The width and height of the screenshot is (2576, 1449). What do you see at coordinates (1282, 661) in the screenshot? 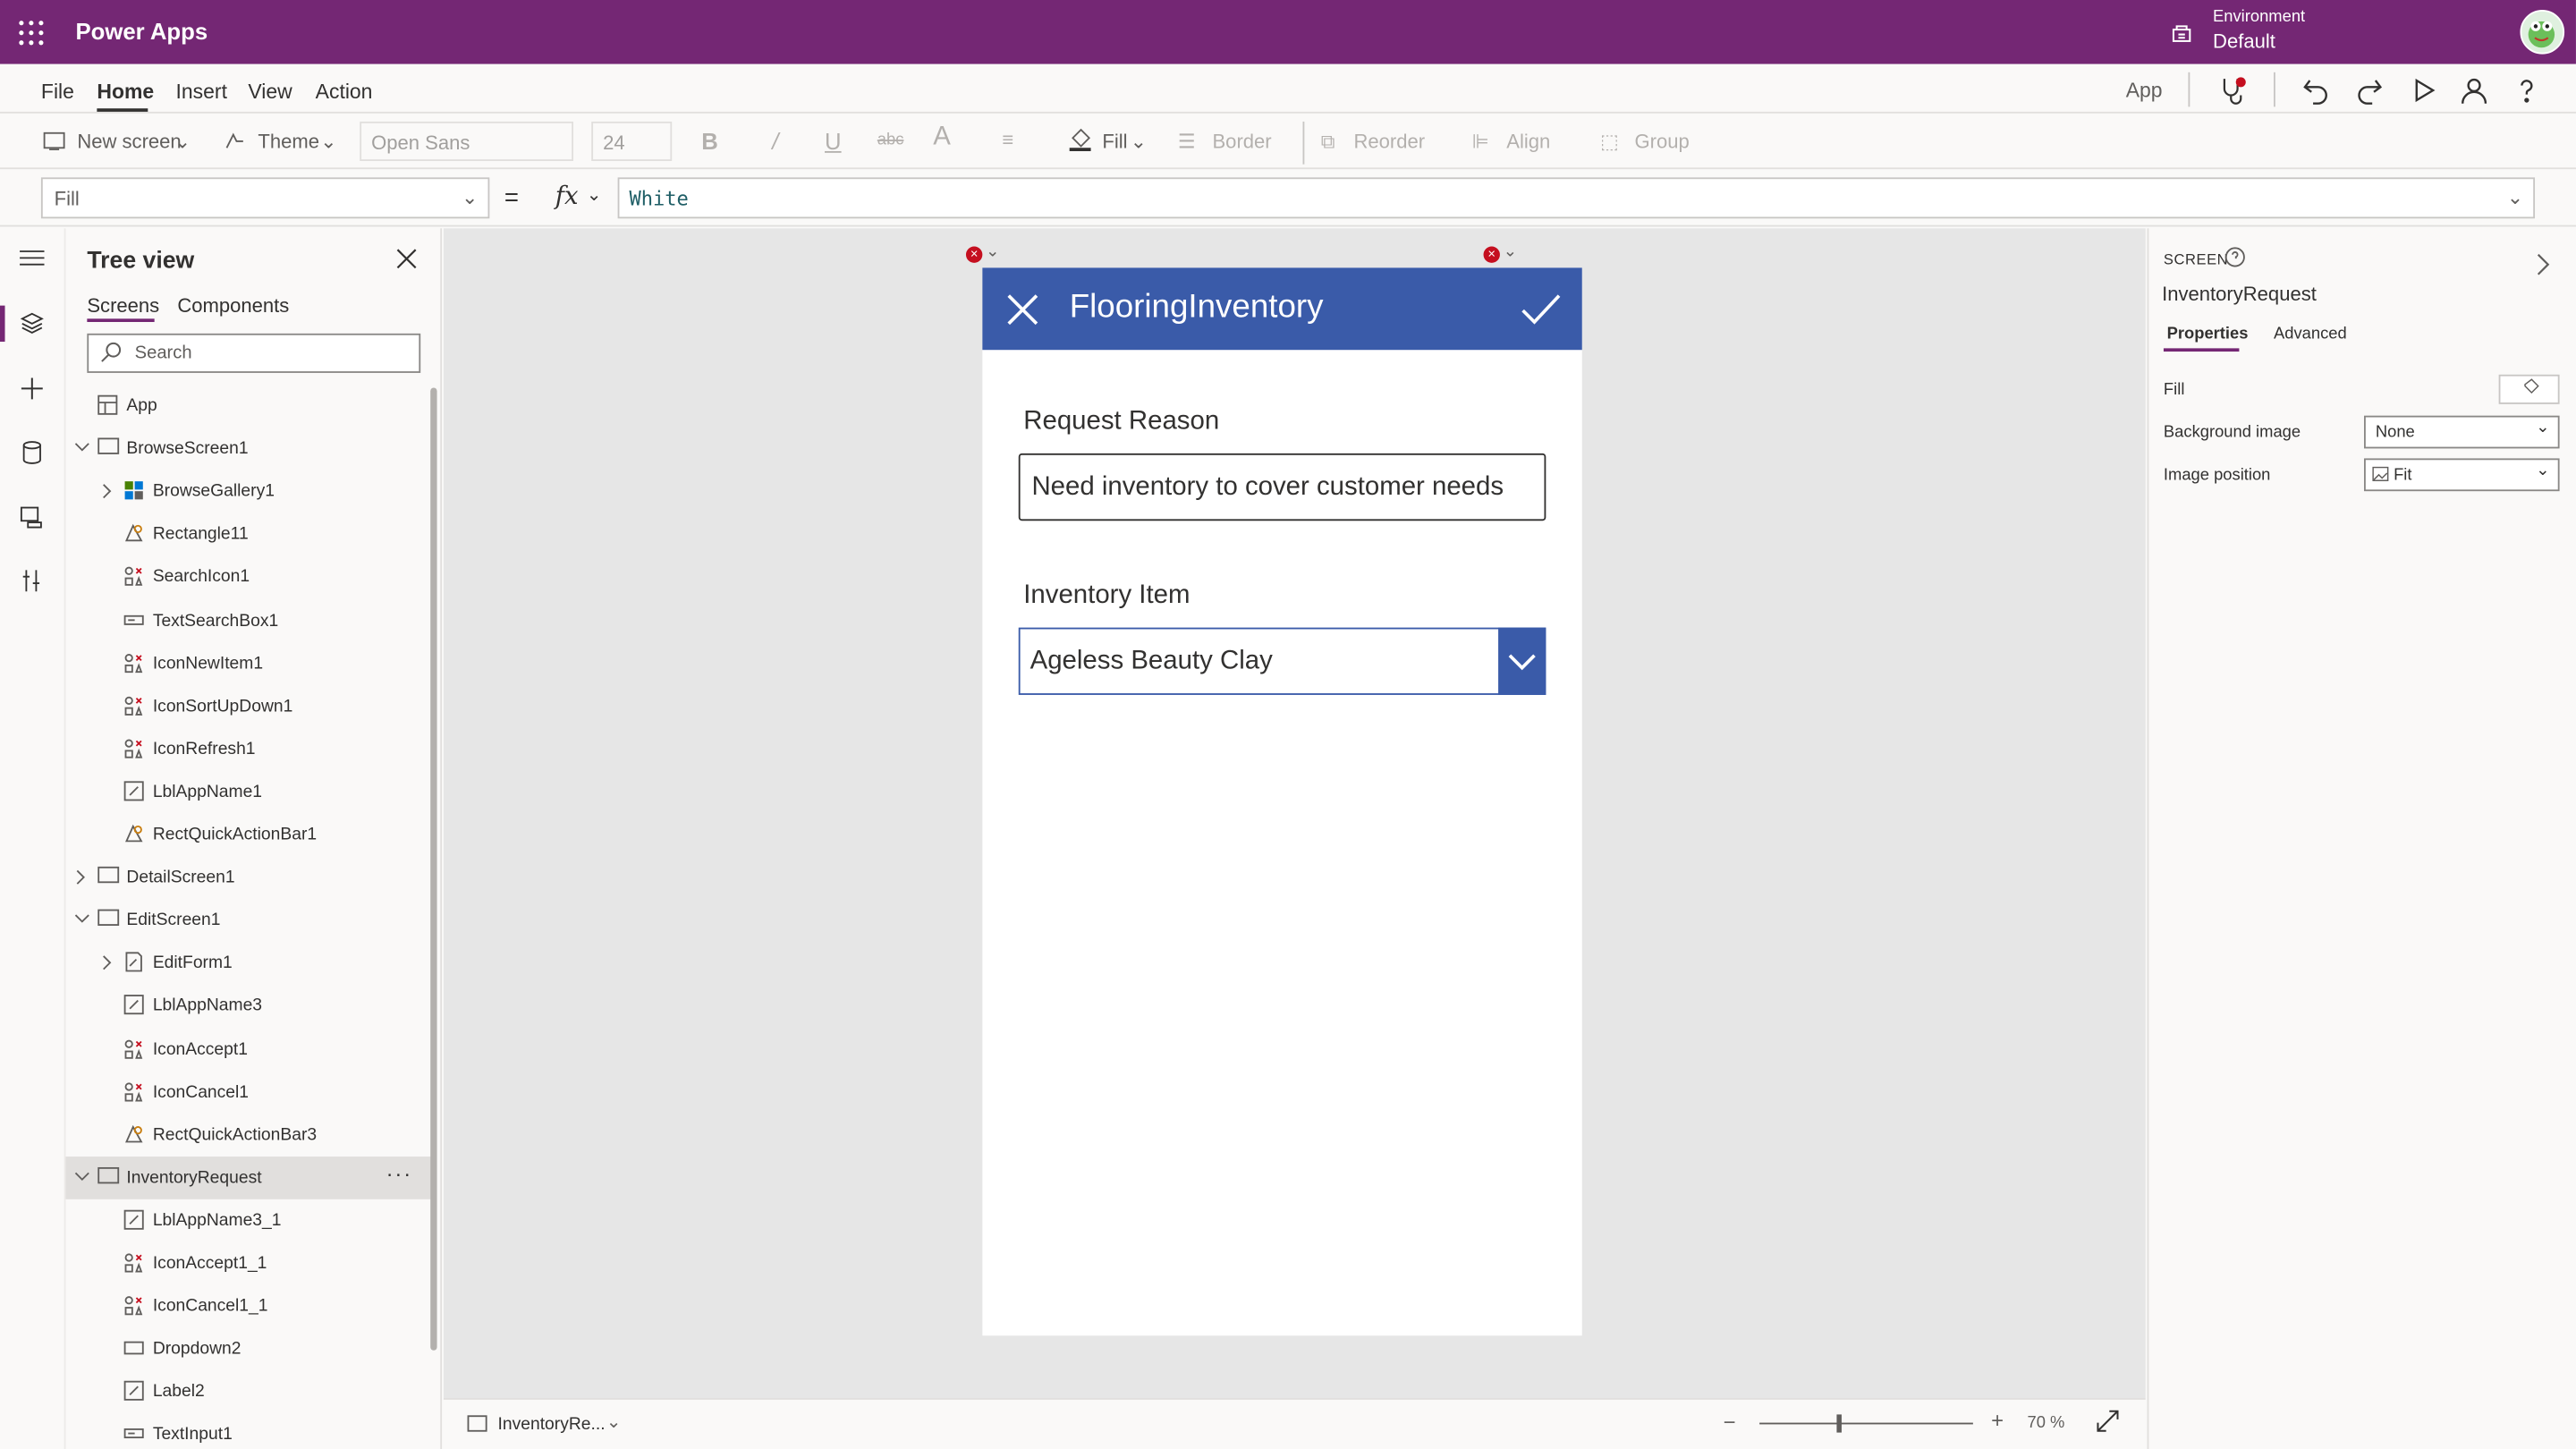
I see `inventory-item-dropdown: Ageless Beauty Clay` at bounding box center [1282, 661].